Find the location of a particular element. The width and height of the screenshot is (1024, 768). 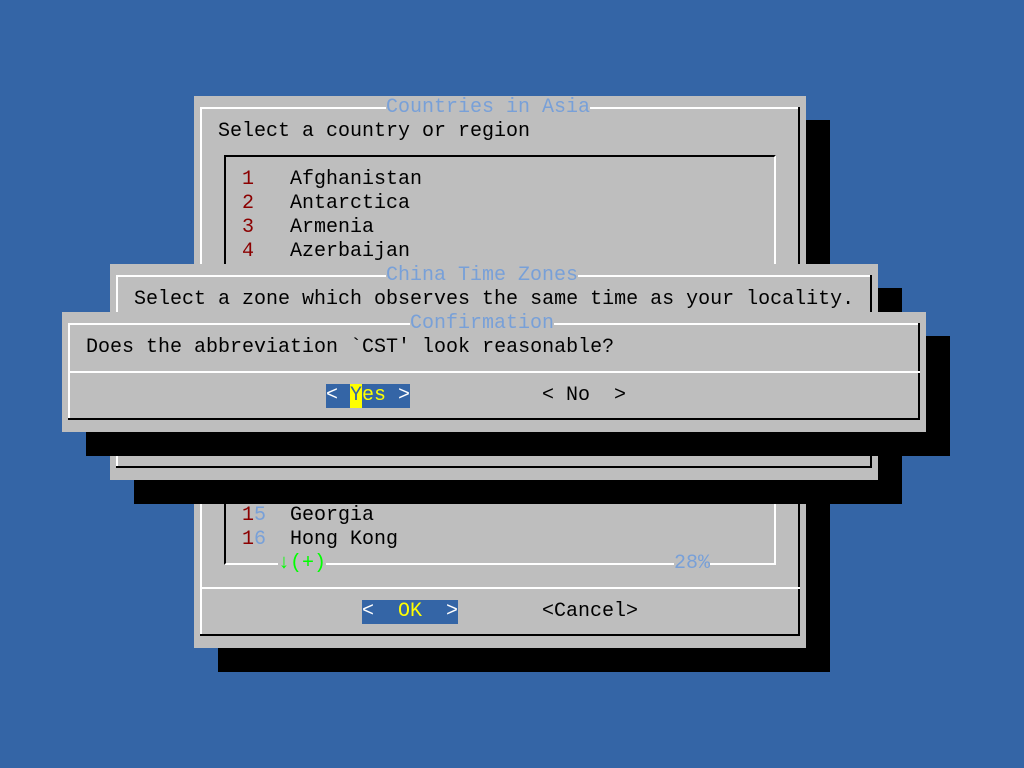

scroll-down-indicator: ↓(+) is located at coordinates (302, 564).